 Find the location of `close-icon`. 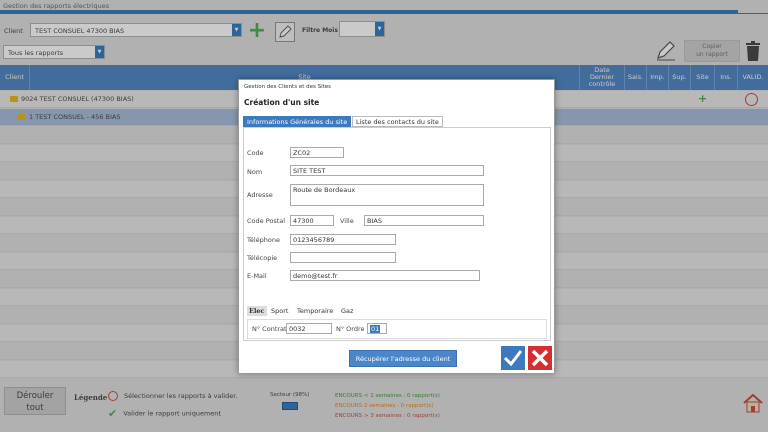

close-icon is located at coordinates (540, 358).